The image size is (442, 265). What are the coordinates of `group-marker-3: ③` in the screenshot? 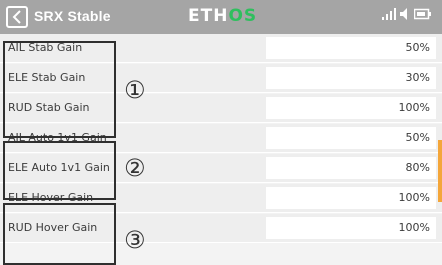 It's located at (135, 240).